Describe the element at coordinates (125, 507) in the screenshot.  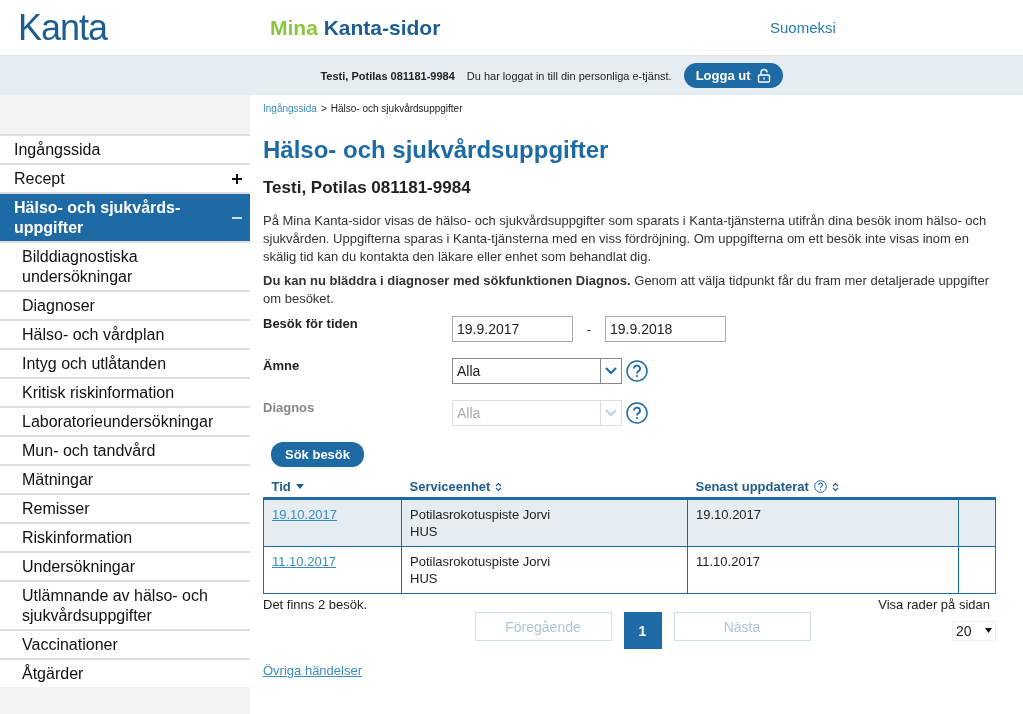
I see `nav-subitem: Remisser` at that location.